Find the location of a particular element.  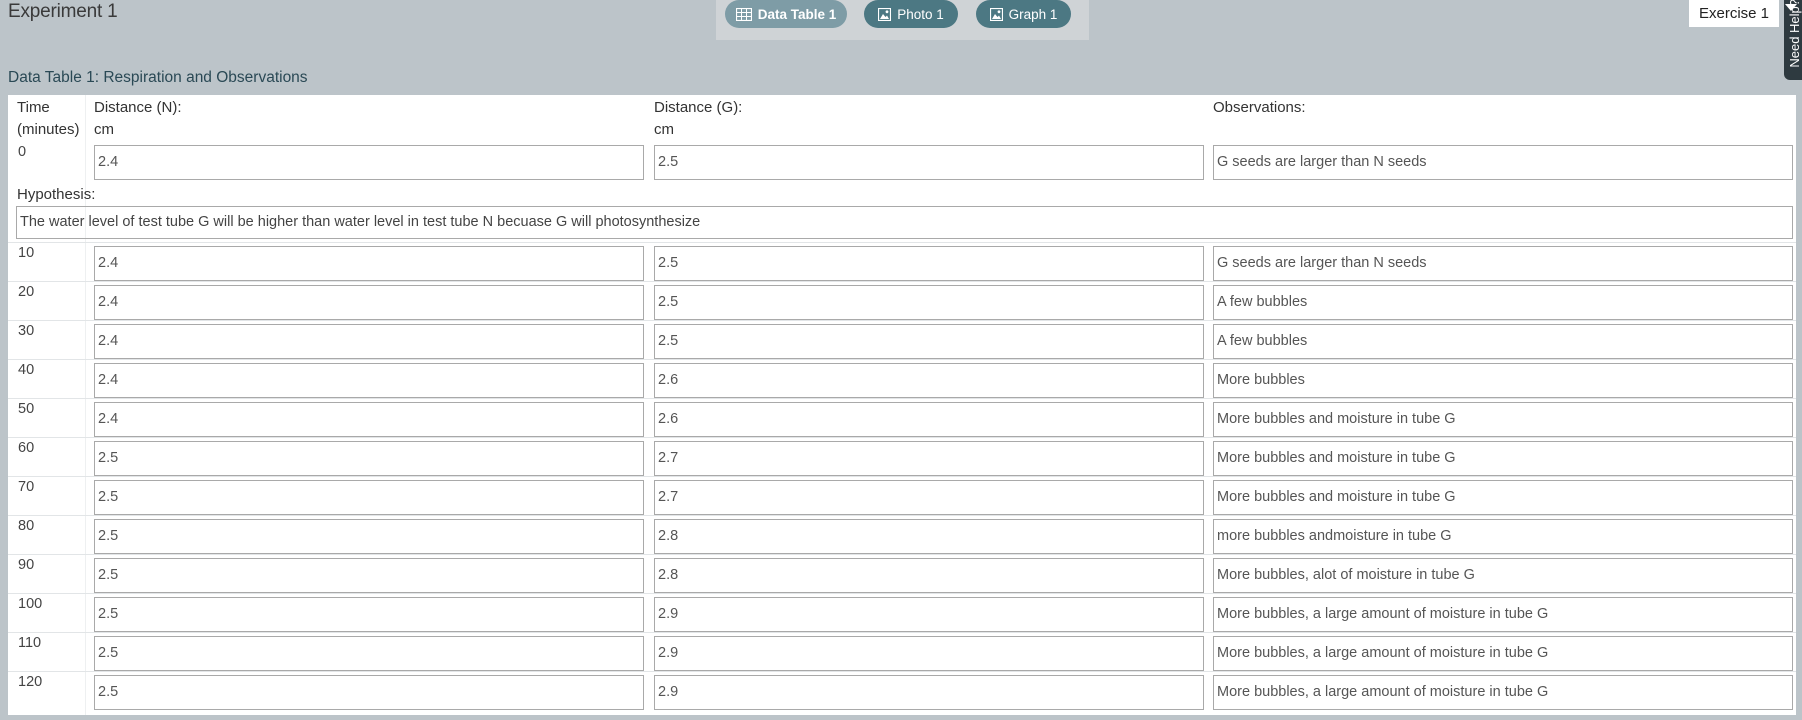

time-cell: 60 is located at coordinates (26, 448).